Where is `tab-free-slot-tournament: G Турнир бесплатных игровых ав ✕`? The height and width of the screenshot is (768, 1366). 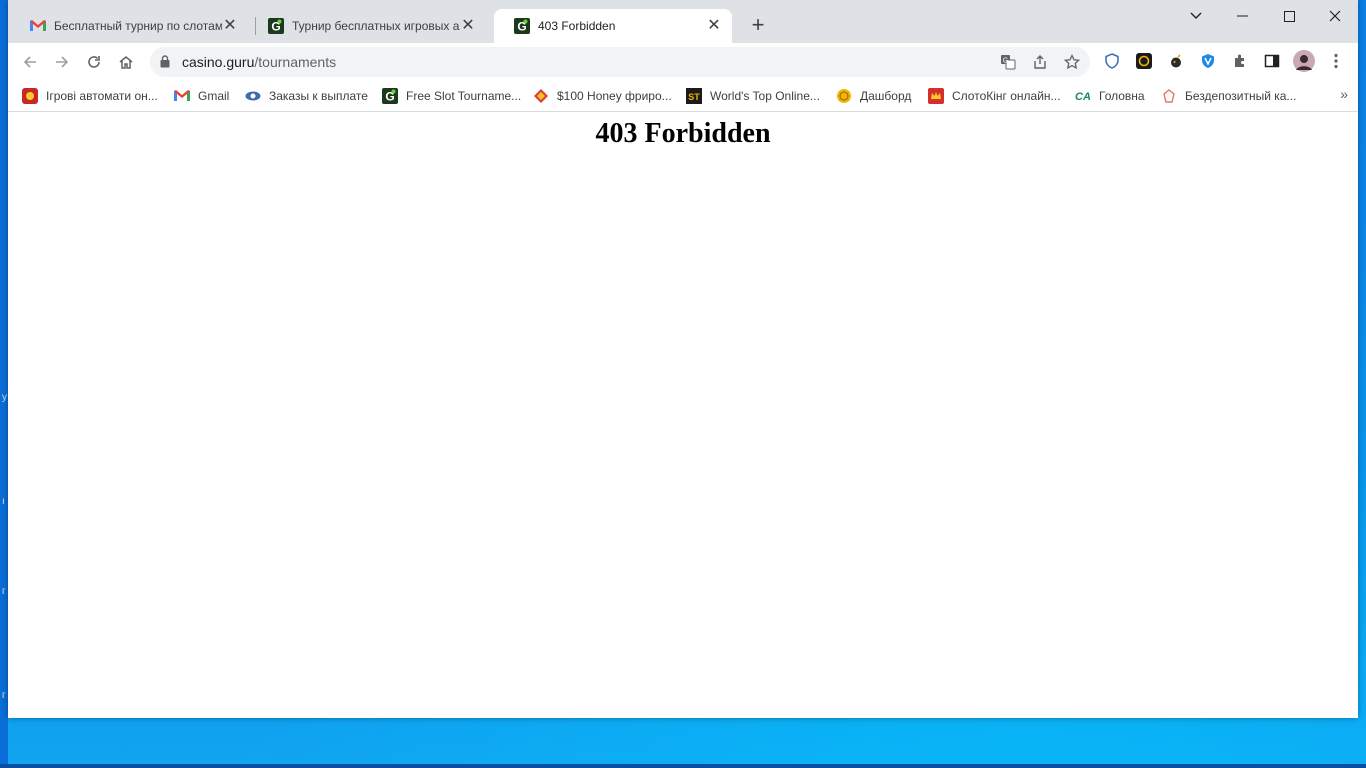 tab-free-slot-tournament: G Турнир бесплатных игровых ав ✕ is located at coordinates (367, 26).